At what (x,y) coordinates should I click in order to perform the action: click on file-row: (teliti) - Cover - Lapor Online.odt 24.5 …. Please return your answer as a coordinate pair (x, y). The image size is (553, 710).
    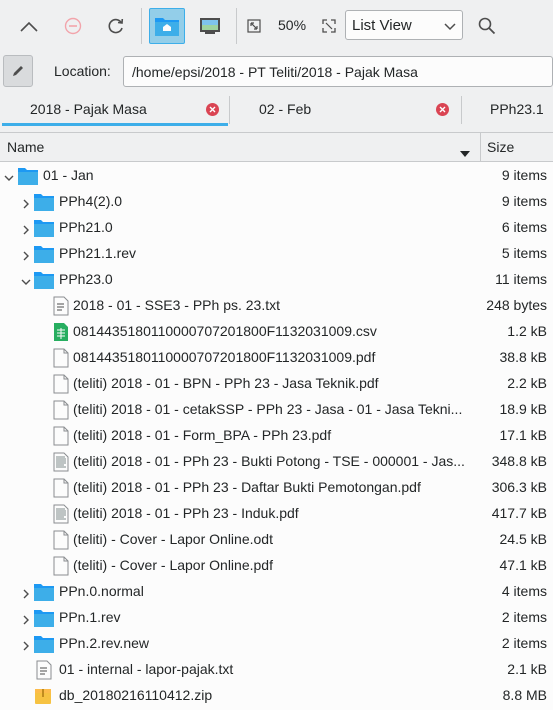
    Looking at the image, I should click on (276, 540).